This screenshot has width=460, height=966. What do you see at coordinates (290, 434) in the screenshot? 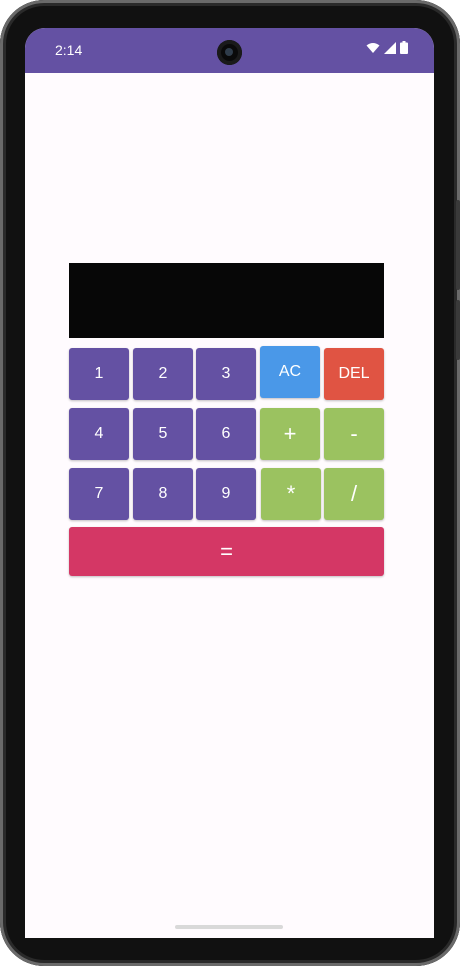
I see `add-button: +` at bounding box center [290, 434].